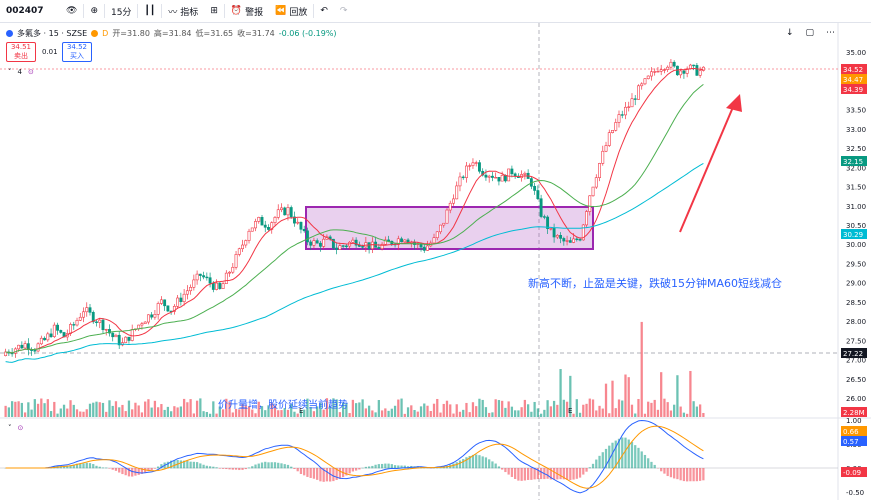 The image size is (871, 500). I want to click on buy-button: 34.52 买入, so click(77, 52).